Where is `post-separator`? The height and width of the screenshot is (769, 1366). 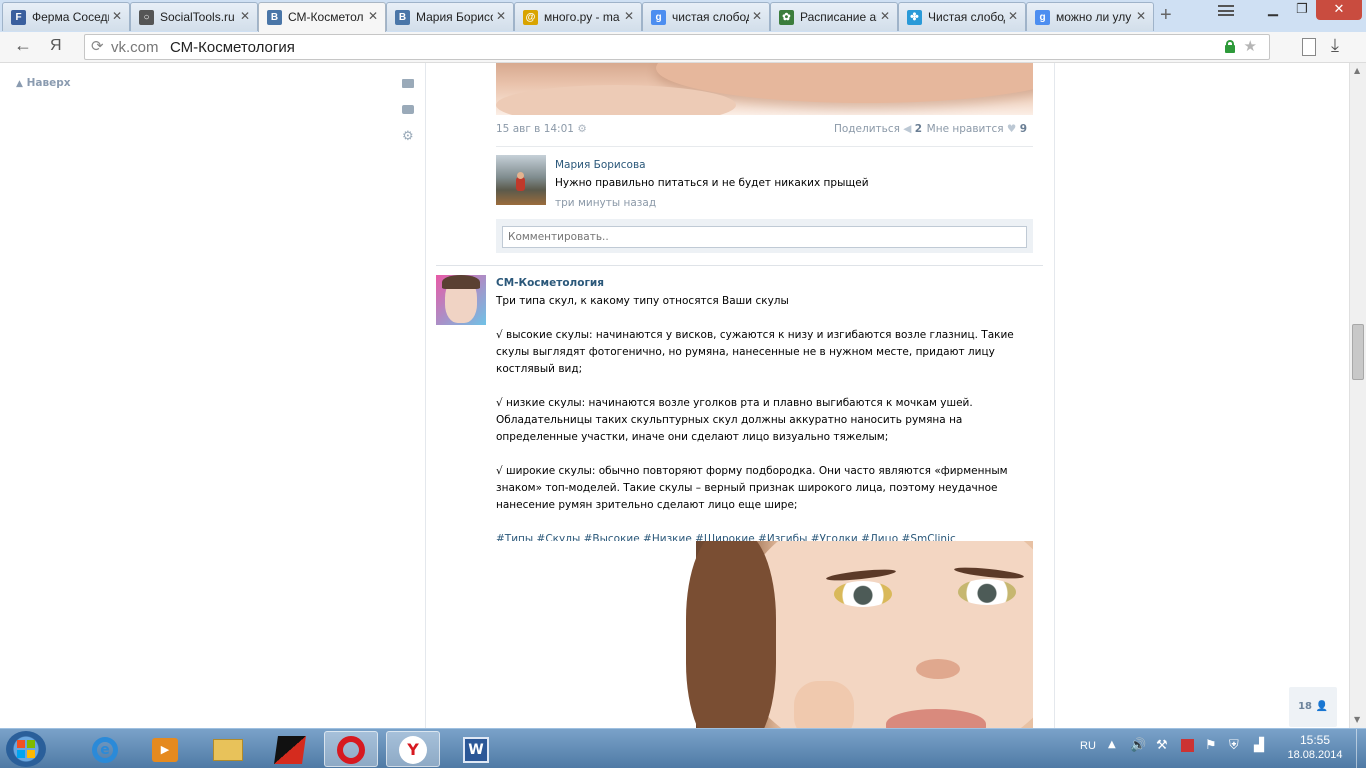 post-separator is located at coordinates (739, 265).